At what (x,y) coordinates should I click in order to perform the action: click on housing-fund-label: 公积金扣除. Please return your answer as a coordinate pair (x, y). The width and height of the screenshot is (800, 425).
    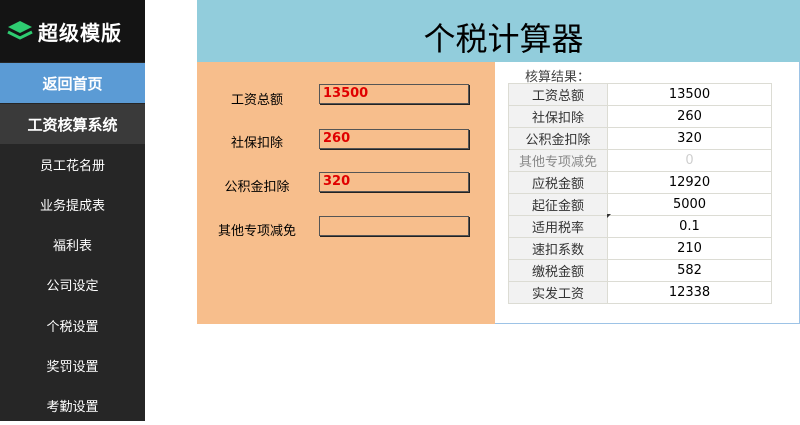
    Looking at the image, I should click on (257, 187).